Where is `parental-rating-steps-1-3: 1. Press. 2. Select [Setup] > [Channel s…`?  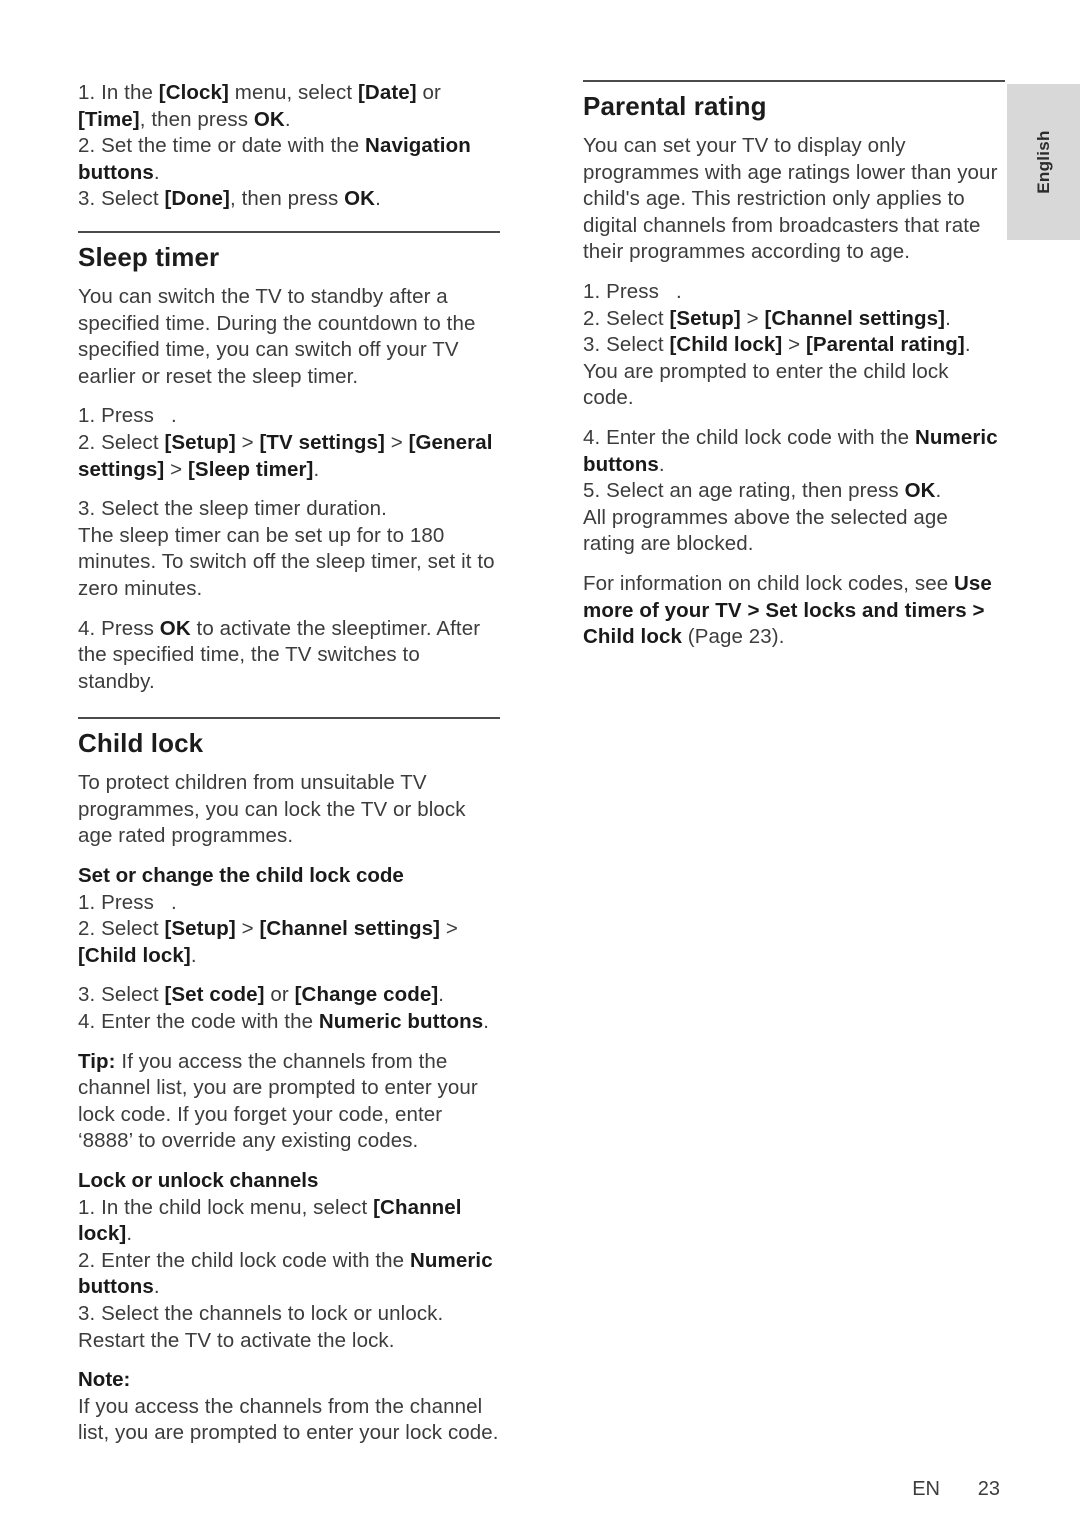
parental-rating-steps-1-3: 1. Press. 2. Select [Setup] > [Channel s… is located at coordinates (794, 345).